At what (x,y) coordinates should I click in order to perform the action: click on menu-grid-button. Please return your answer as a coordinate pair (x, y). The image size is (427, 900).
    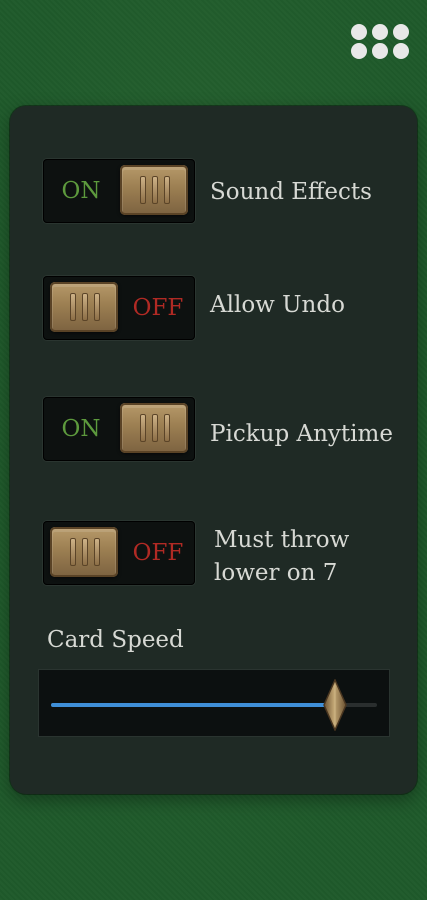
    Looking at the image, I should click on (381, 43).